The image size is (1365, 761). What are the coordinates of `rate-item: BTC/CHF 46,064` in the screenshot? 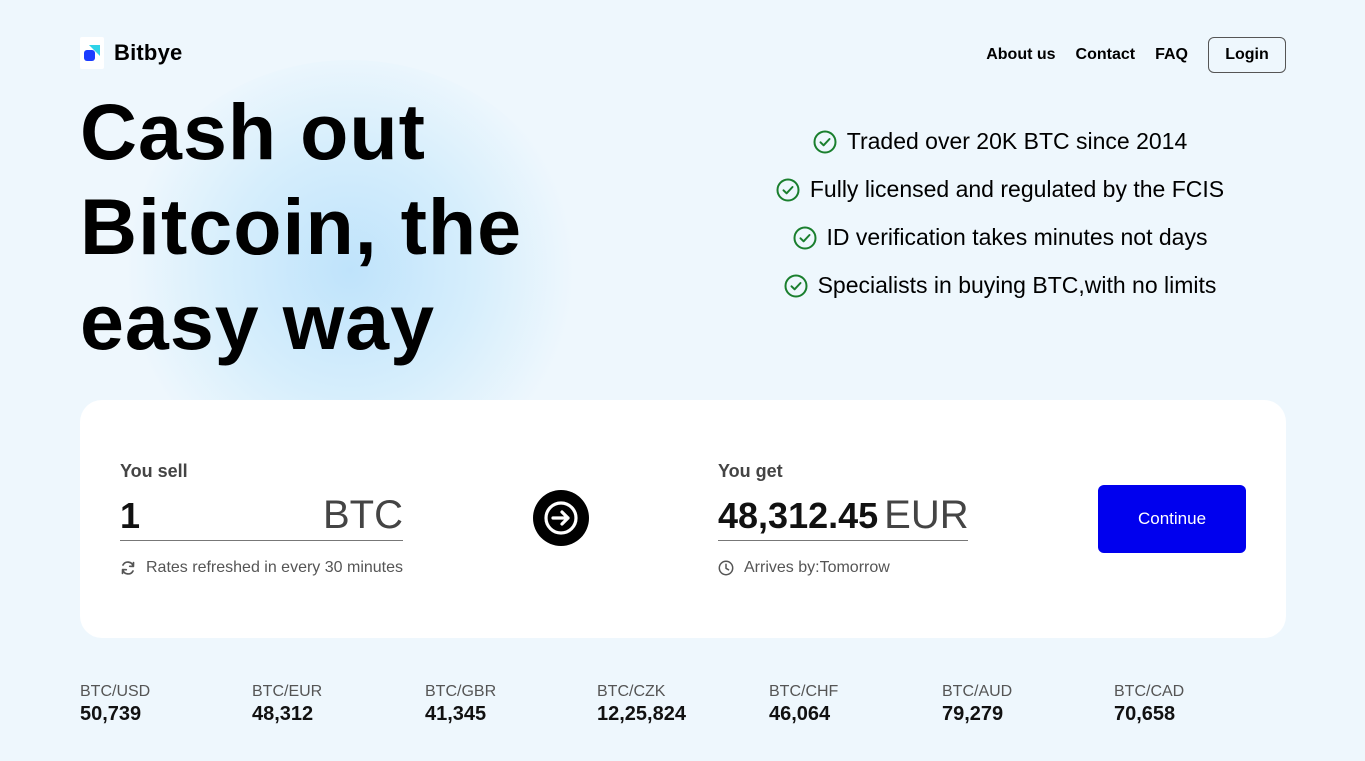 It's located at (803, 704).